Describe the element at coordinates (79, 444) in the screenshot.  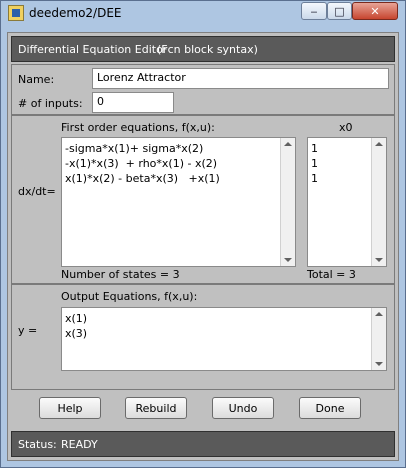
I see `status-value: READY` at that location.